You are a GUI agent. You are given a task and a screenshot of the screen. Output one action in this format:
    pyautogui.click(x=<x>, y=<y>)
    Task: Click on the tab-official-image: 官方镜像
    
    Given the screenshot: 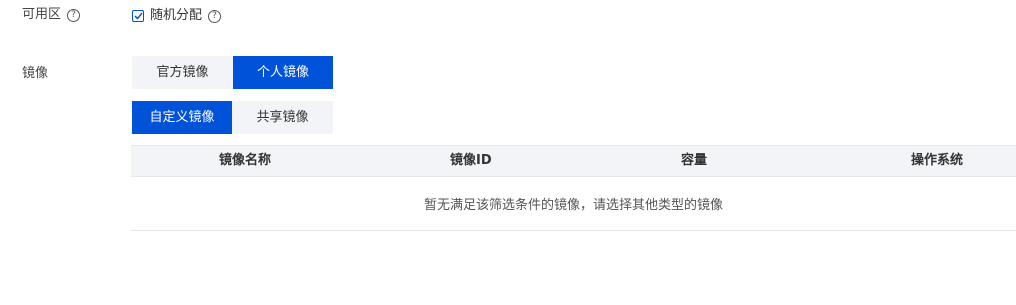 What is the action you would take?
    pyautogui.click(x=182, y=72)
    